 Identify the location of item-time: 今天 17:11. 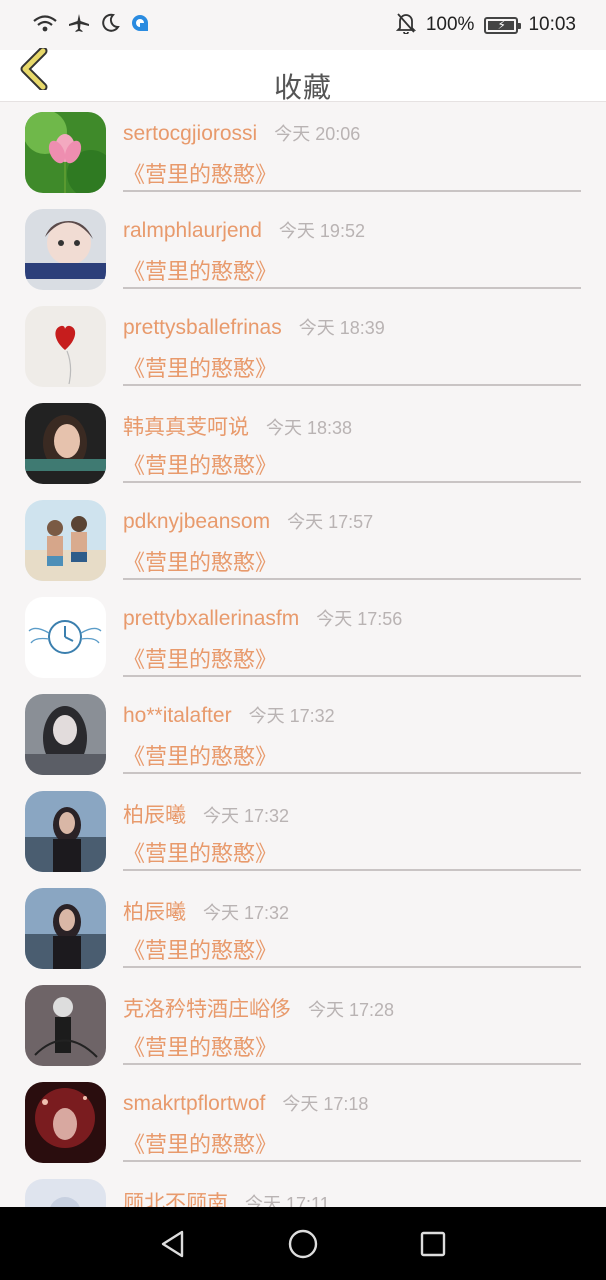
(287, 1200).